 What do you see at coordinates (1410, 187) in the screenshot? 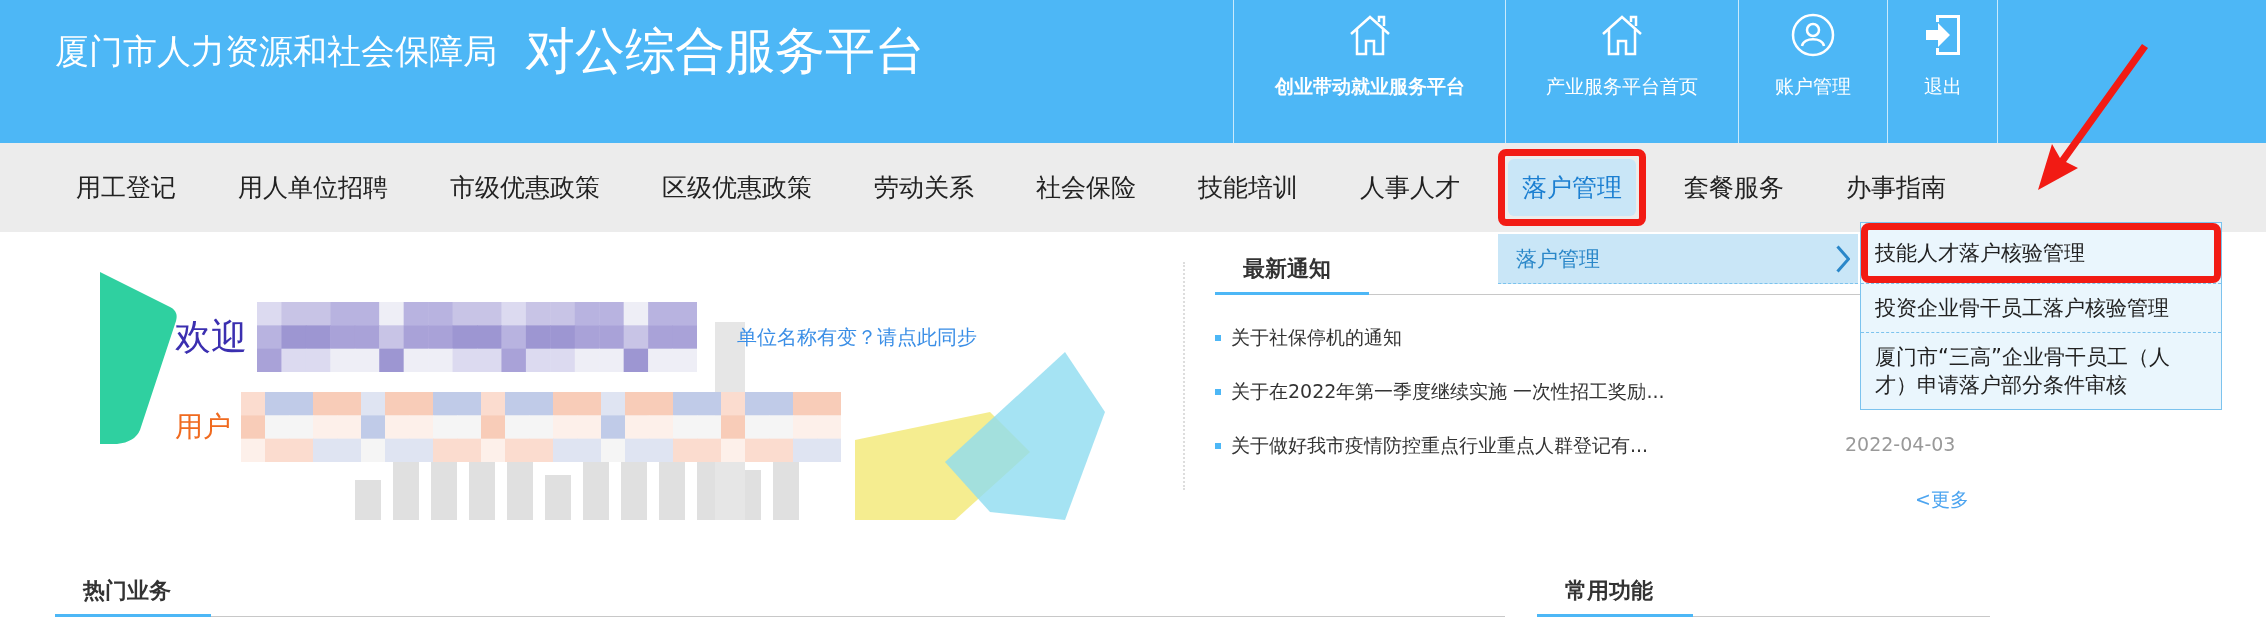
I see `nav-item: 人事人才` at bounding box center [1410, 187].